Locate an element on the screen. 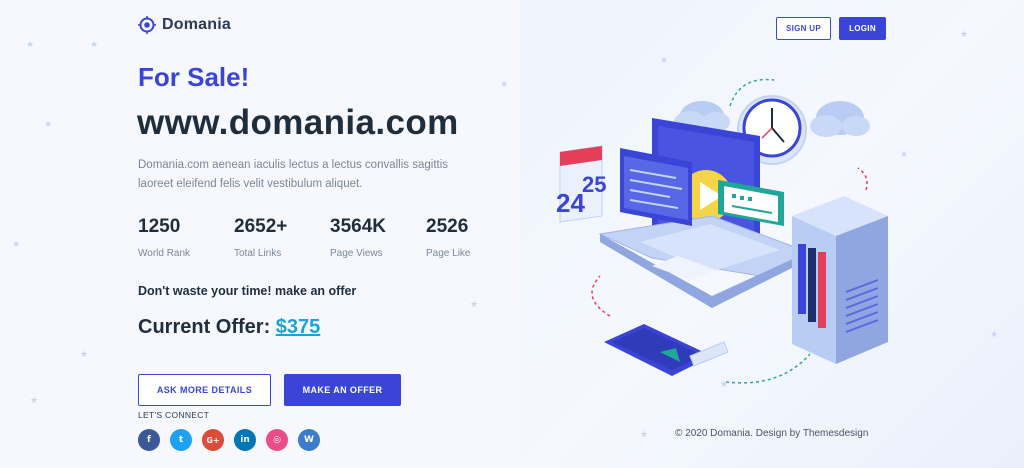  for-sale-heading: For Sale! is located at coordinates (194, 77).